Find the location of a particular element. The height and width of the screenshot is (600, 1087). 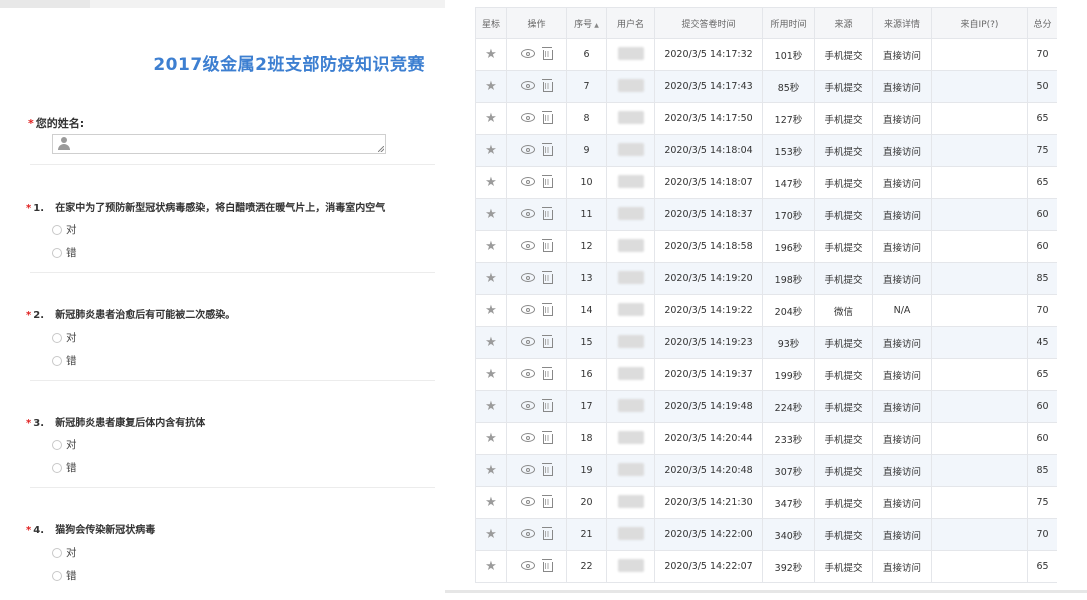

q2-option-false: 错 is located at coordinates (64, 360).